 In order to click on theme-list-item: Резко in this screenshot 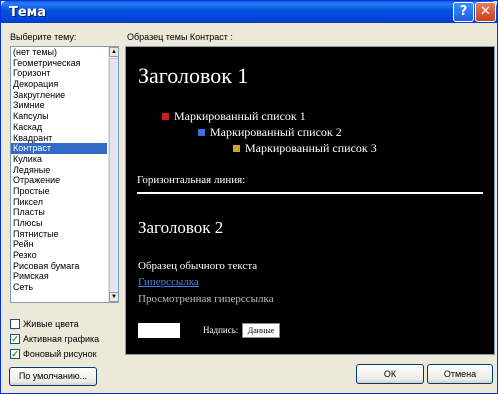, I will do `click(59, 255)`.